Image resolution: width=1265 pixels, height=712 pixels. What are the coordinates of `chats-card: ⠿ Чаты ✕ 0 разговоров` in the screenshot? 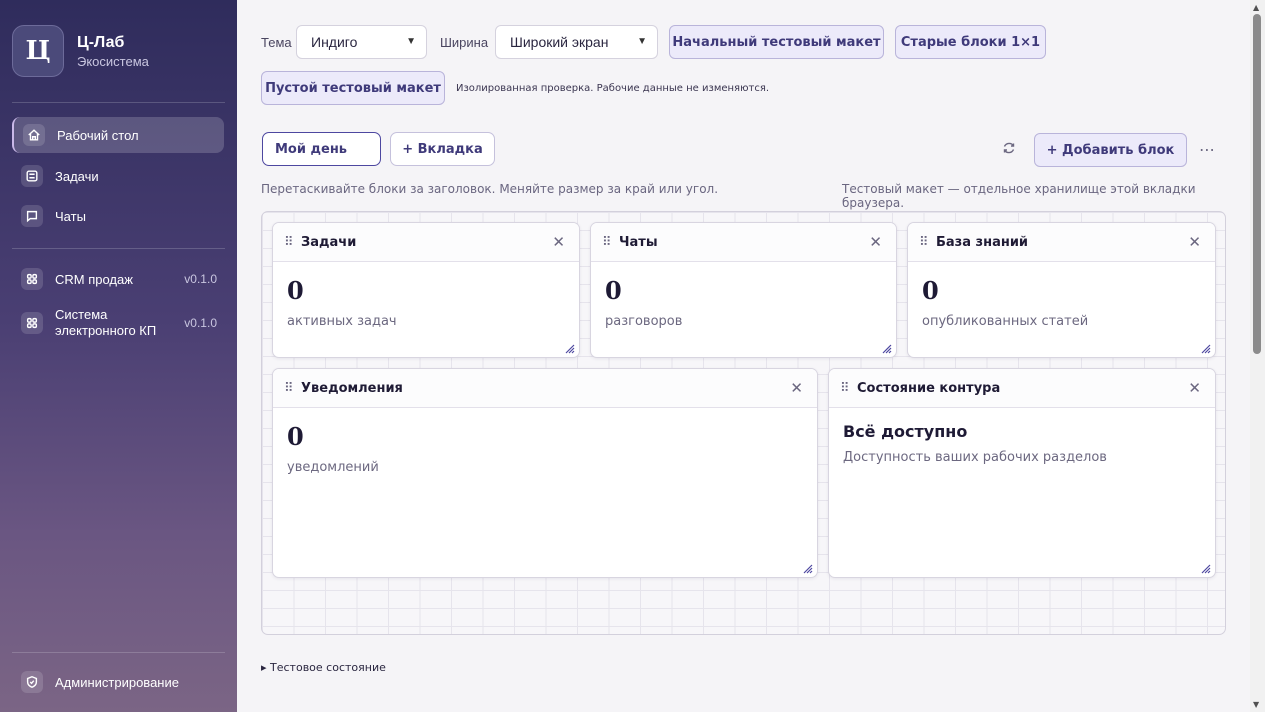 It's located at (743, 290).